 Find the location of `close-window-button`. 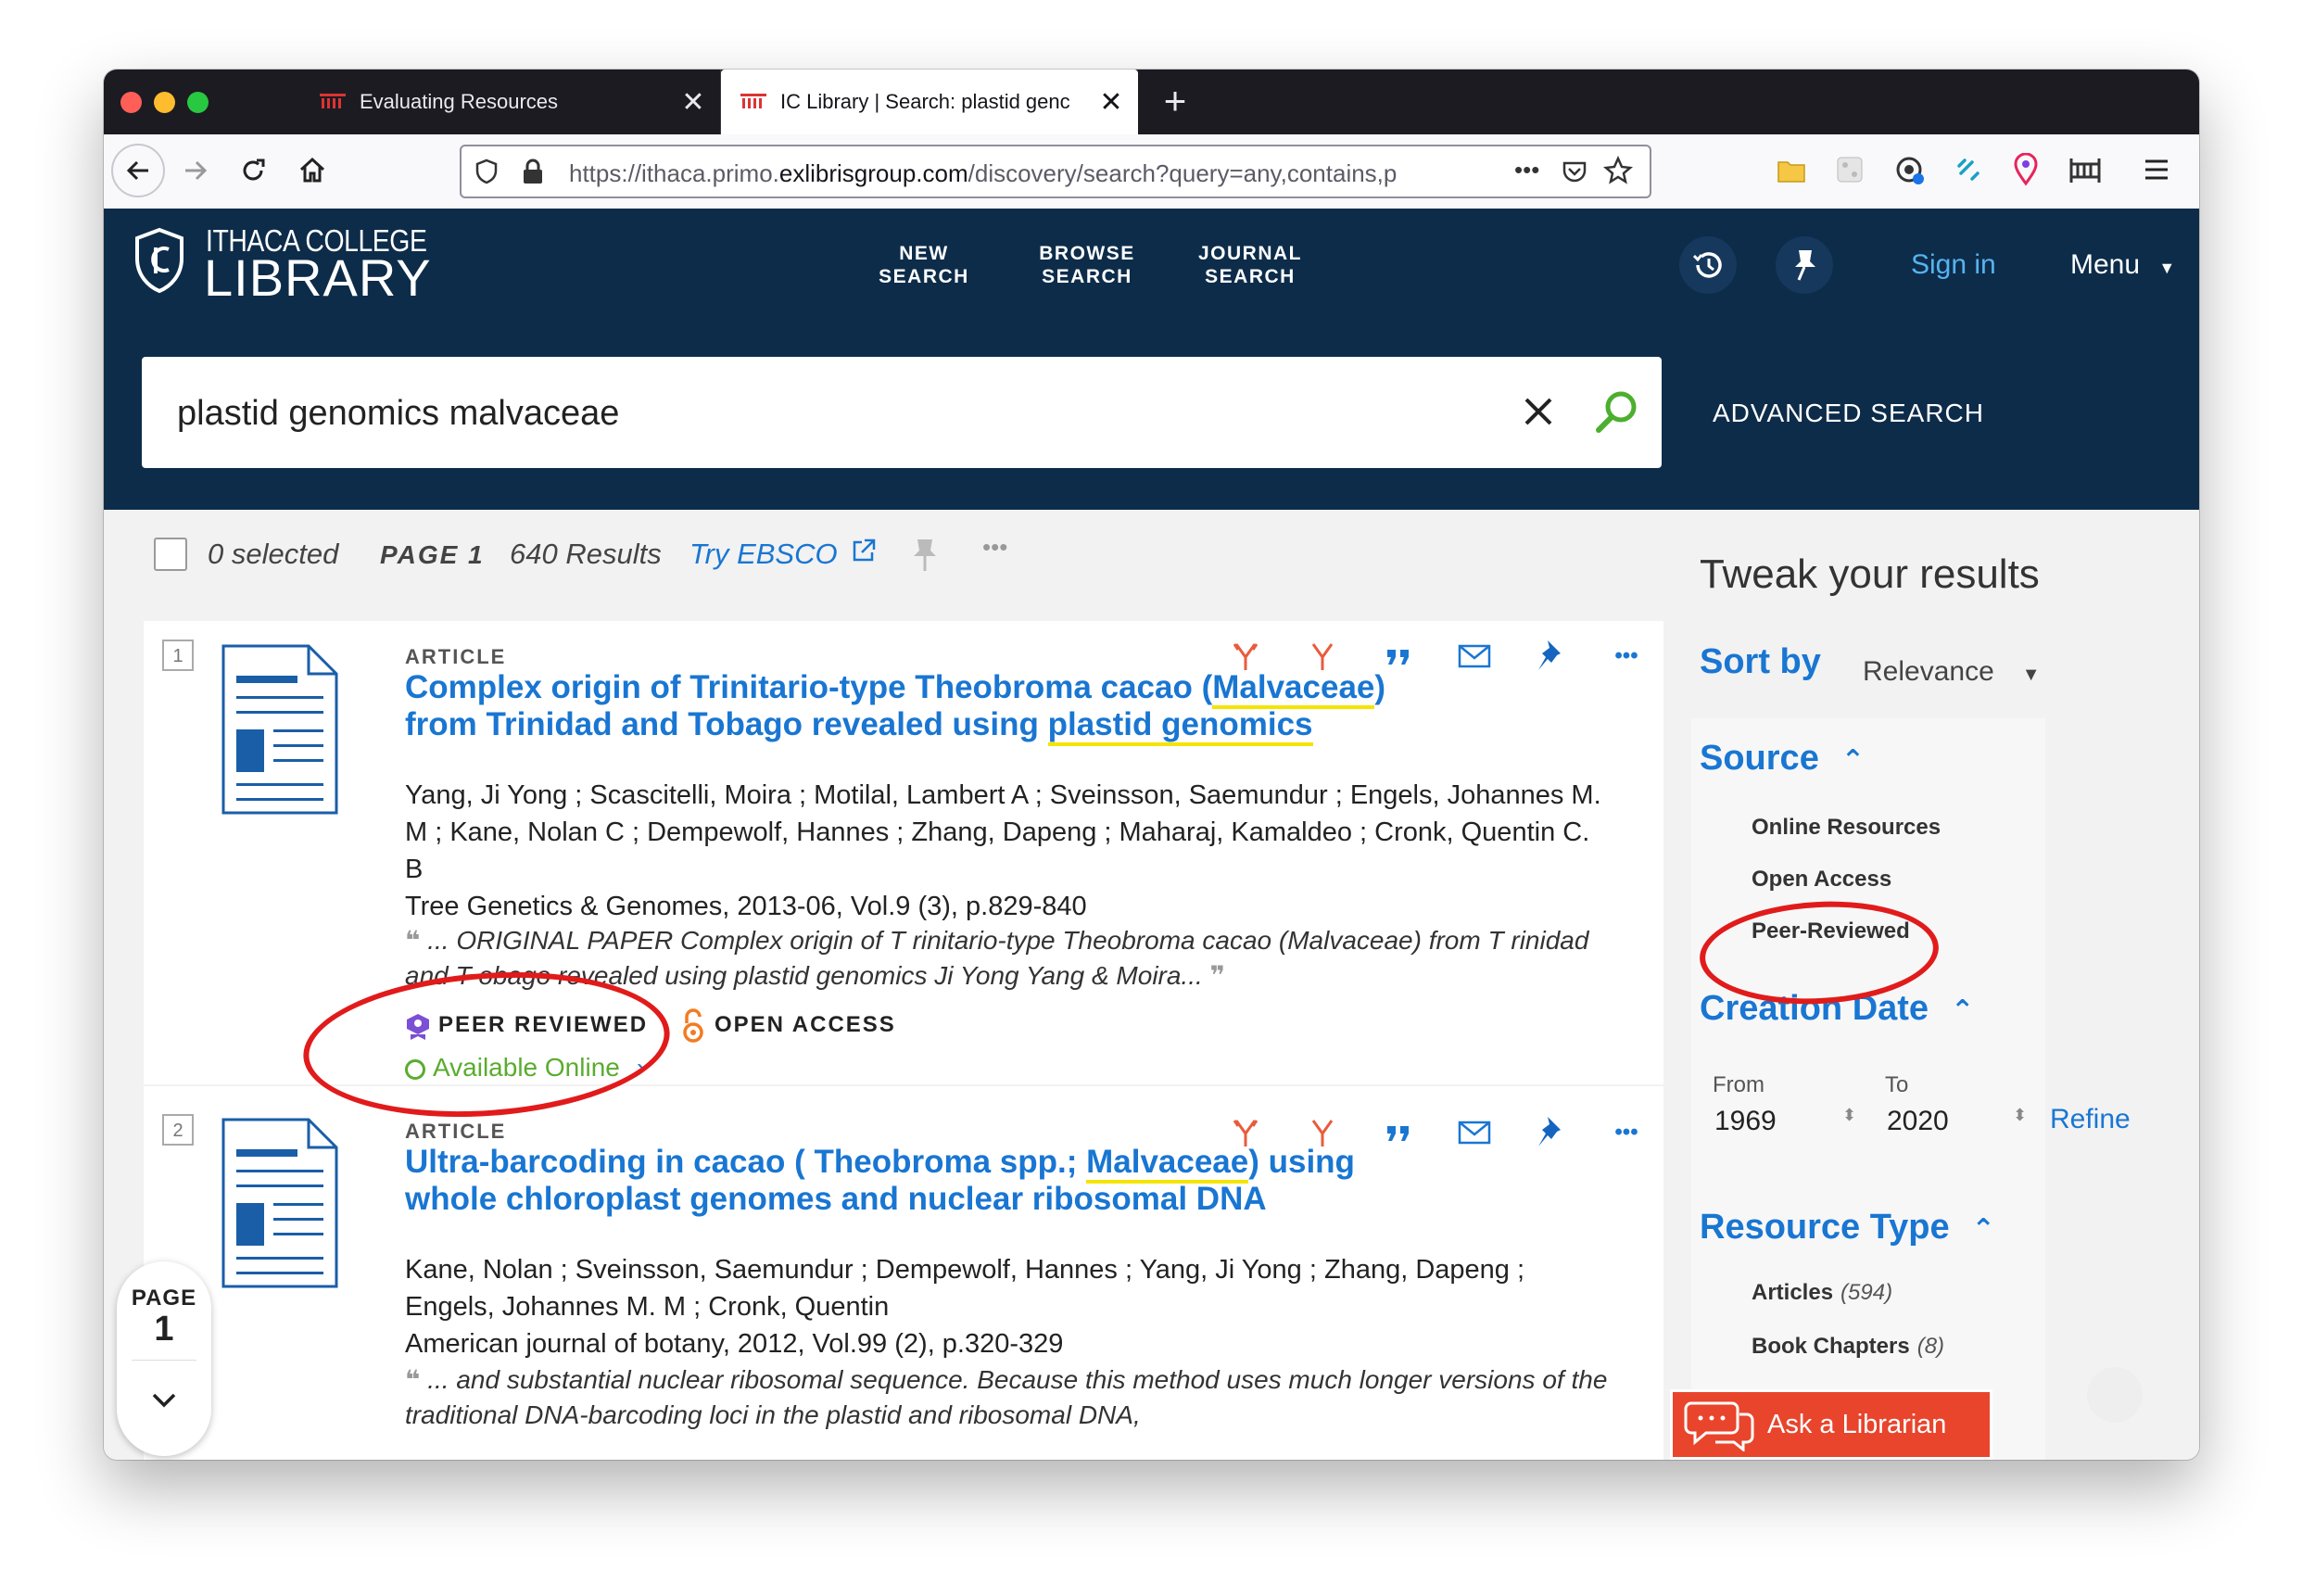

close-window-button is located at coordinates (131, 102).